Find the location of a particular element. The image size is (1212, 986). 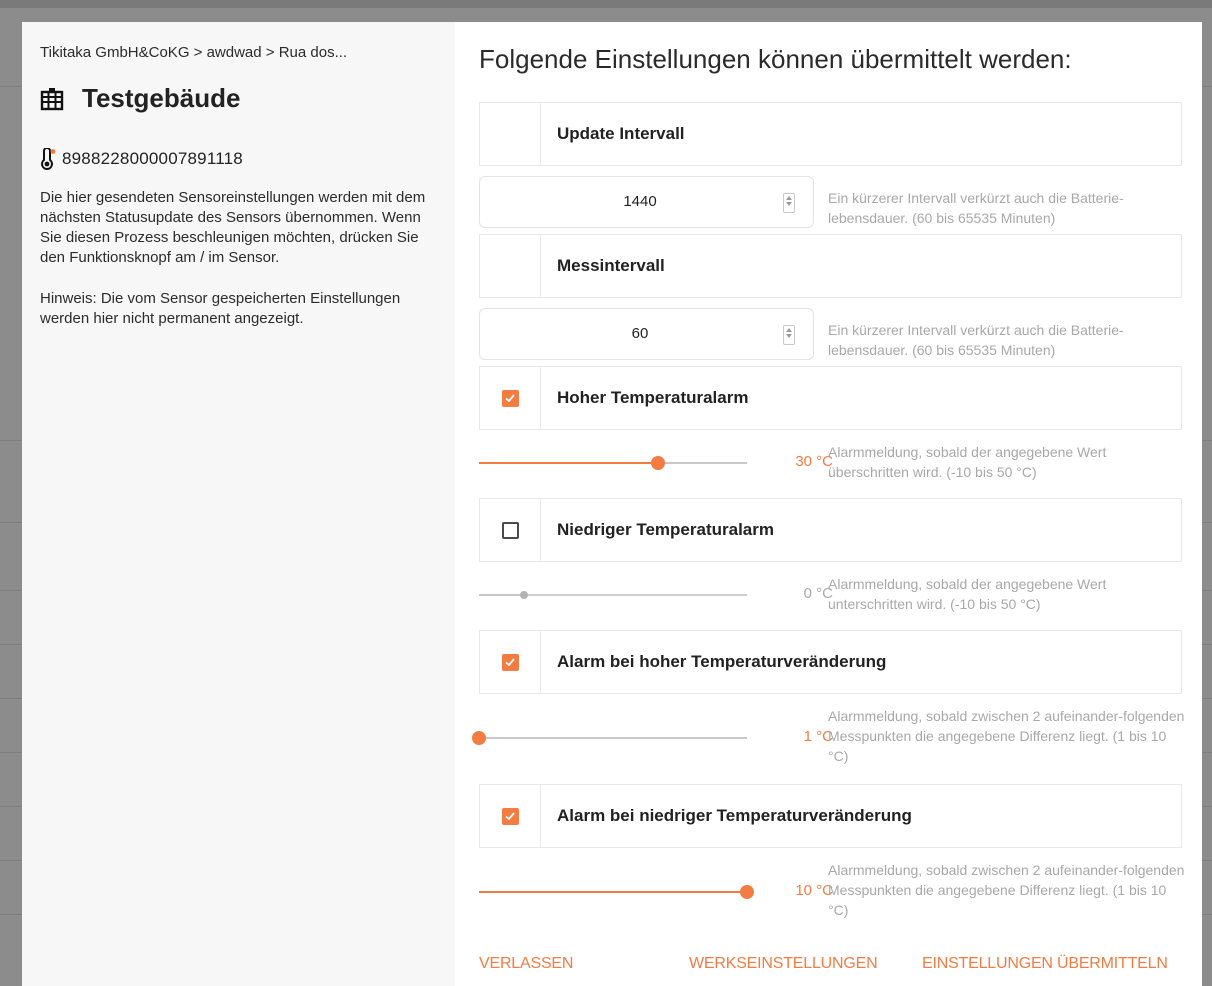

update-interval-header: Update Intervall is located at coordinates (830, 134).